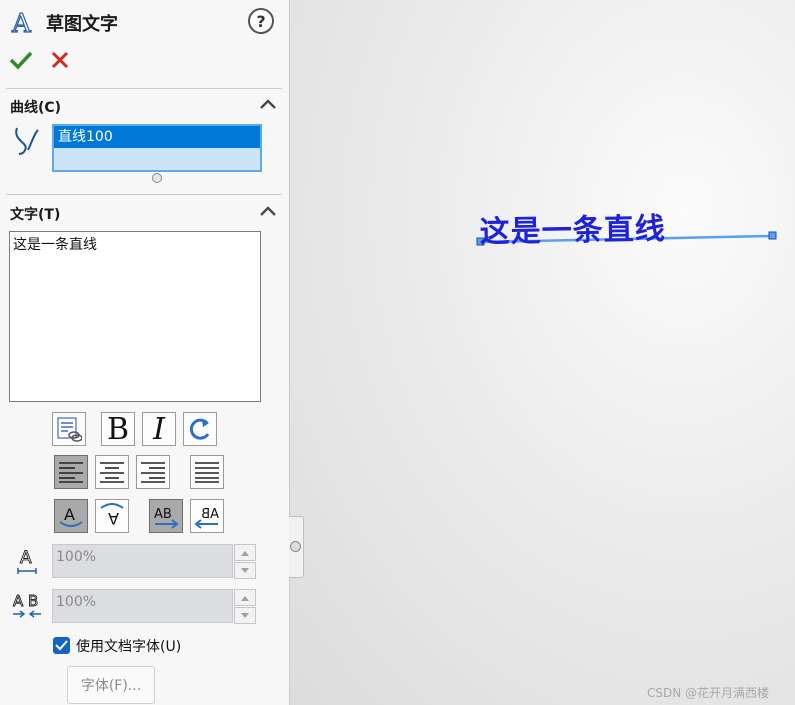  I want to click on width-factor-icon: A, so click(27, 561).